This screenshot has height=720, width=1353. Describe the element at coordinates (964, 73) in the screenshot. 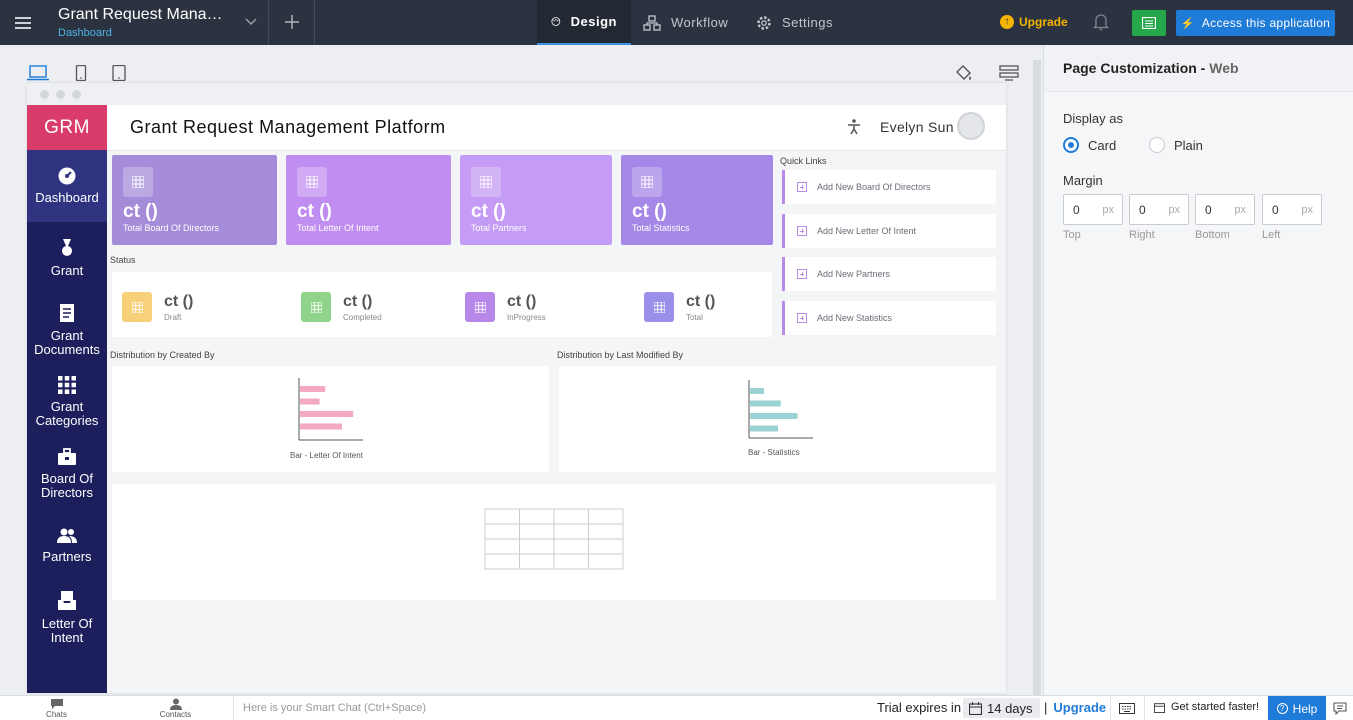

I see `paint-bucket-icon` at that location.